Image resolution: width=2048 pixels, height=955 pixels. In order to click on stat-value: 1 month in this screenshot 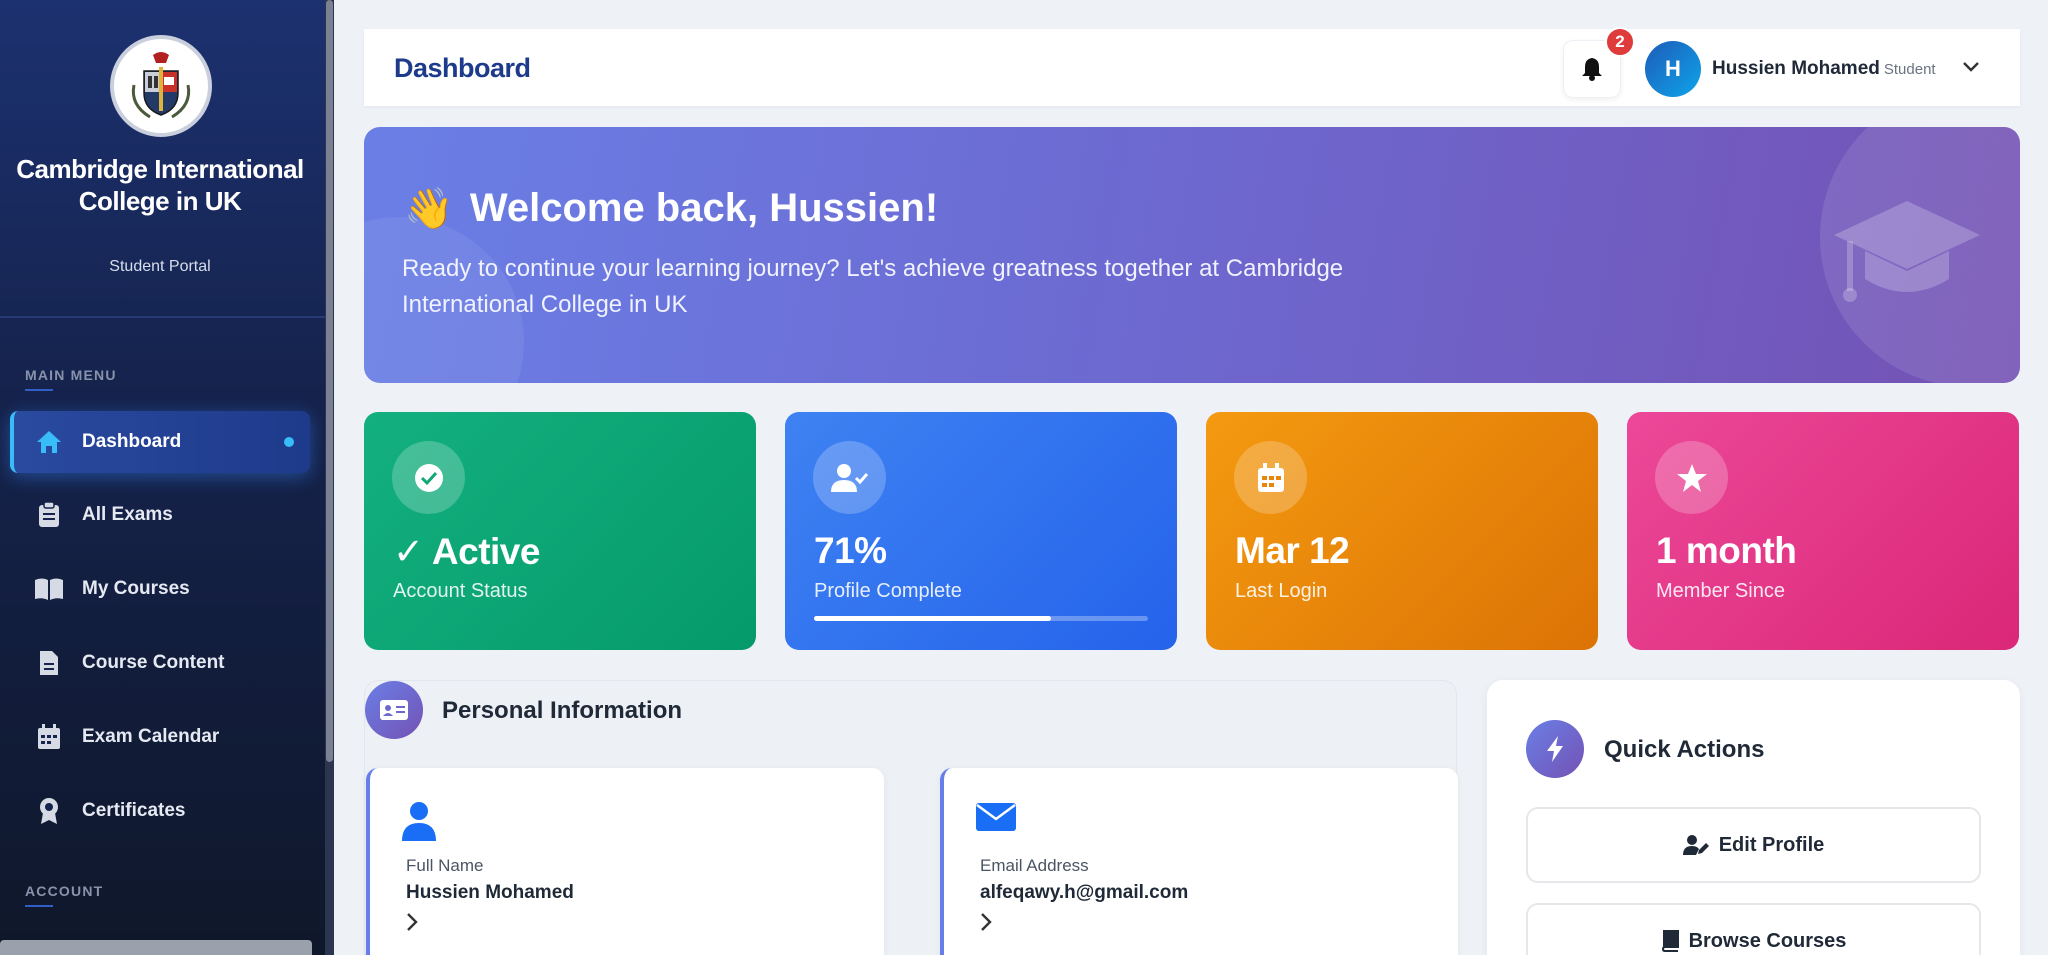, I will do `click(1726, 550)`.